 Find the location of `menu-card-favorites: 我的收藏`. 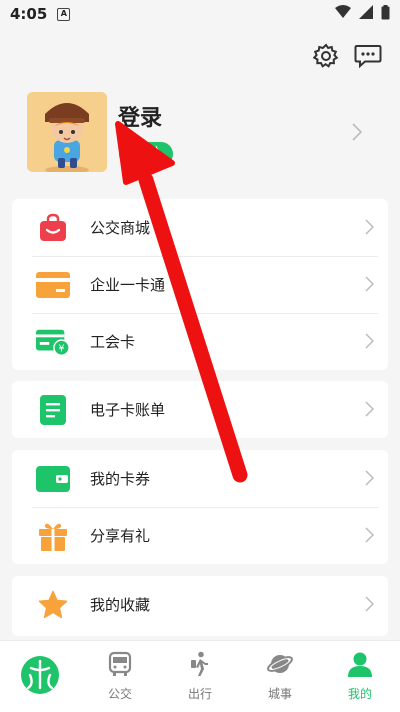

menu-card-favorites: 我的收藏 is located at coordinates (200, 606).